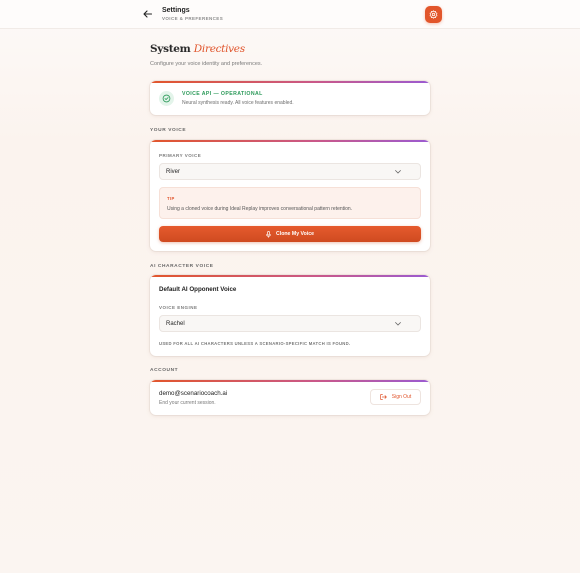 This screenshot has width=580, height=573. I want to click on voice-engine-label: VOICE ENGINE, so click(178, 307).